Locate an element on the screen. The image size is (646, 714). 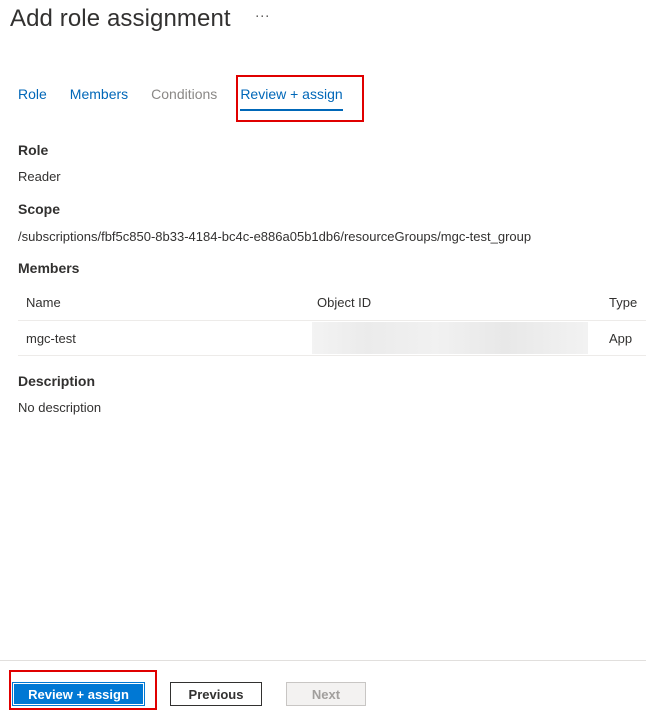
column-header-object-id: Object ID is located at coordinates (344, 302).